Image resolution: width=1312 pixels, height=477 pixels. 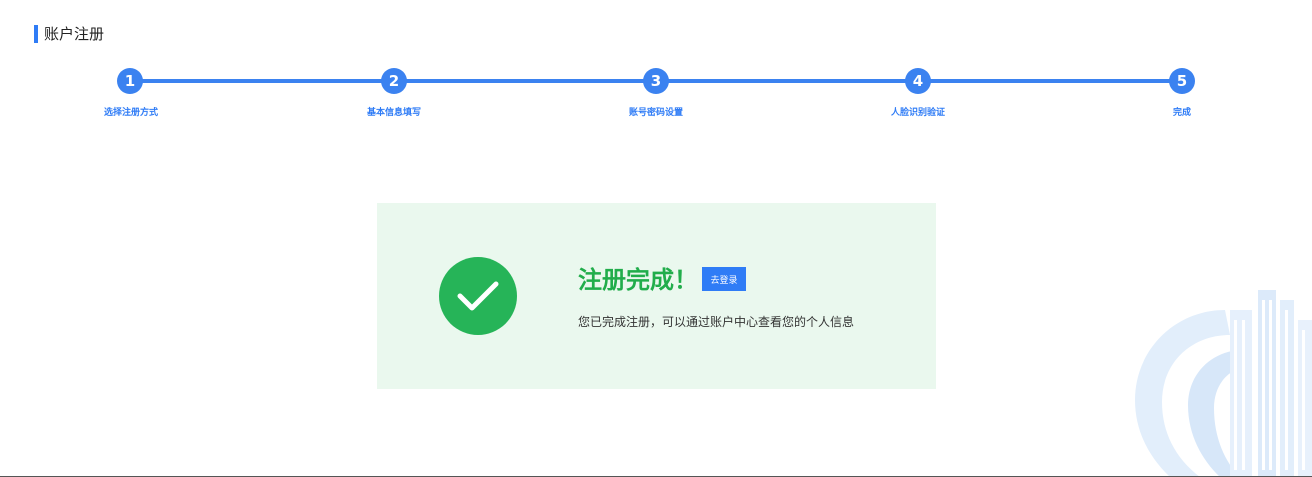 I want to click on step-1-label: 选择注册方式, so click(x=130, y=113).